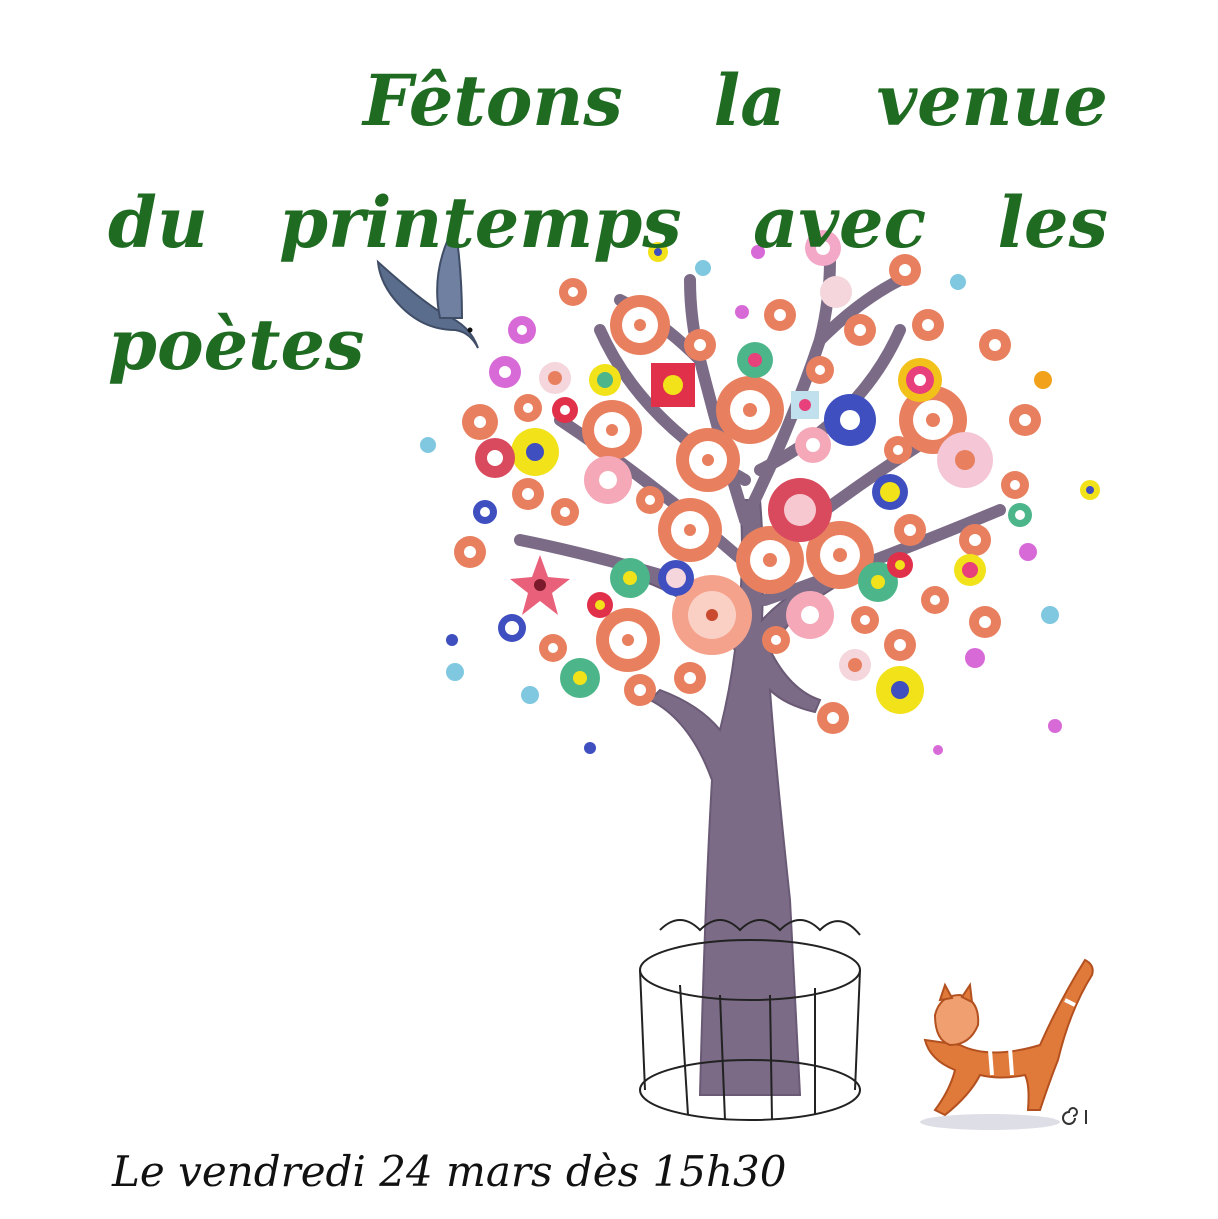 Image resolution: width=1218 pixels, height=1219 pixels. I want to click on title-word: les, so click(1052, 222).